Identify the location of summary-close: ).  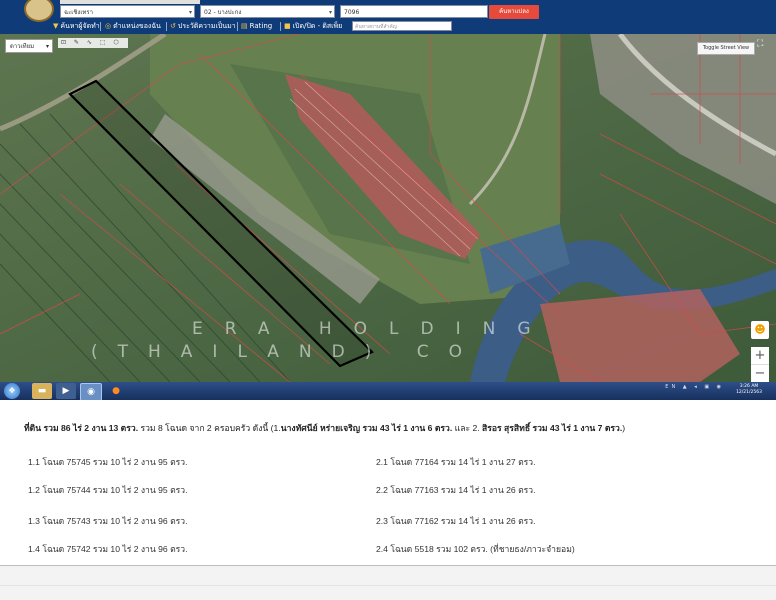
(624, 428).